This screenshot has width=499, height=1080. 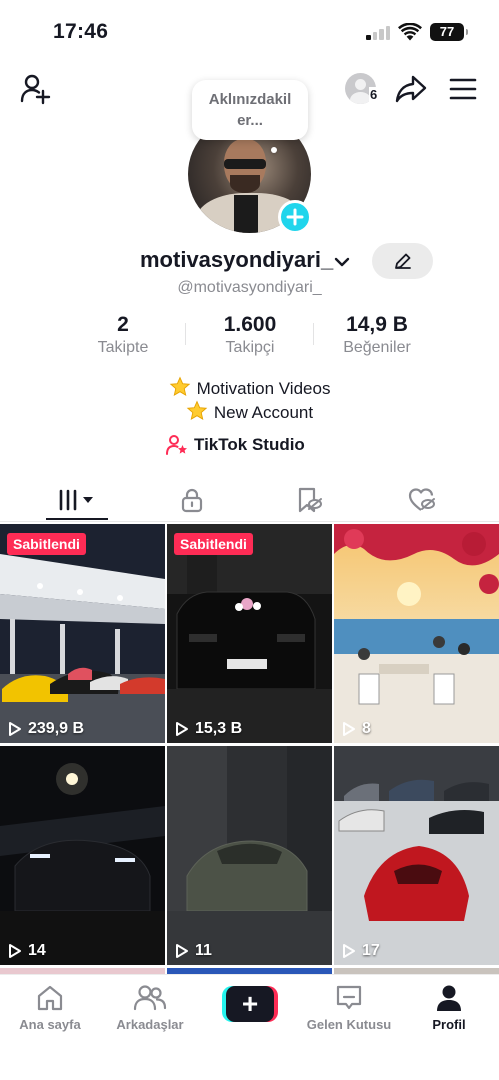 What do you see at coordinates (356, 729) in the screenshot?
I see `video-views: 8` at bounding box center [356, 729].